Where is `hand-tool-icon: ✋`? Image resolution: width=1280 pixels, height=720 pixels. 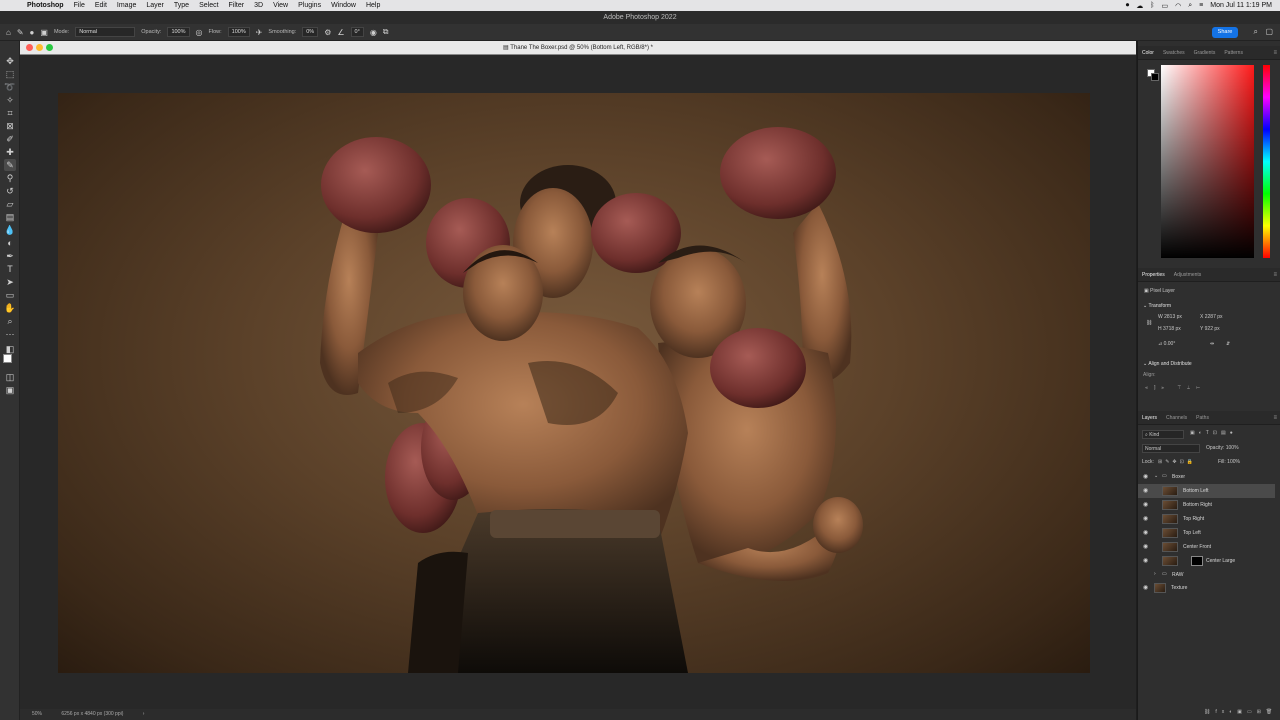 hand-tool-icon: ✋ is located at coordinates (10, 308).